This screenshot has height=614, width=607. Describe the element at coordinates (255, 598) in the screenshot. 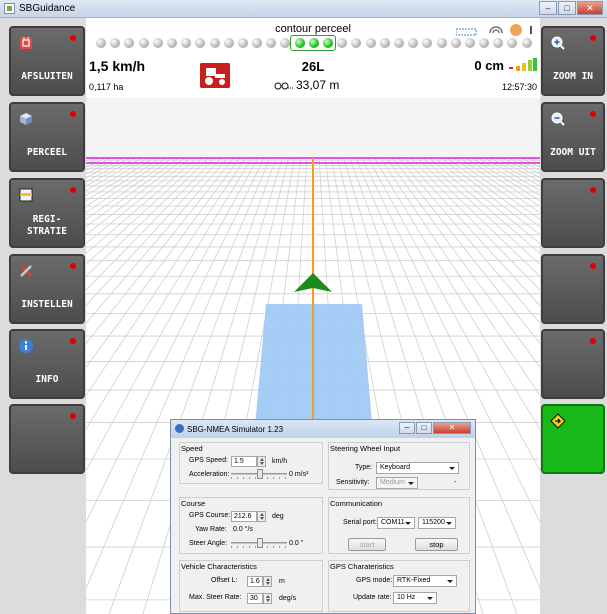

I see `max-steer-rate-input: 30` at that location.